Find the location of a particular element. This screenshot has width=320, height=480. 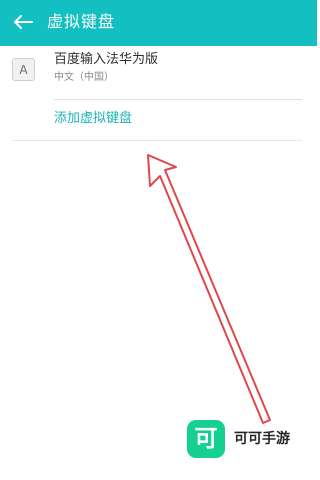

keyboard-icon: A is located at coordinates (23, 69).